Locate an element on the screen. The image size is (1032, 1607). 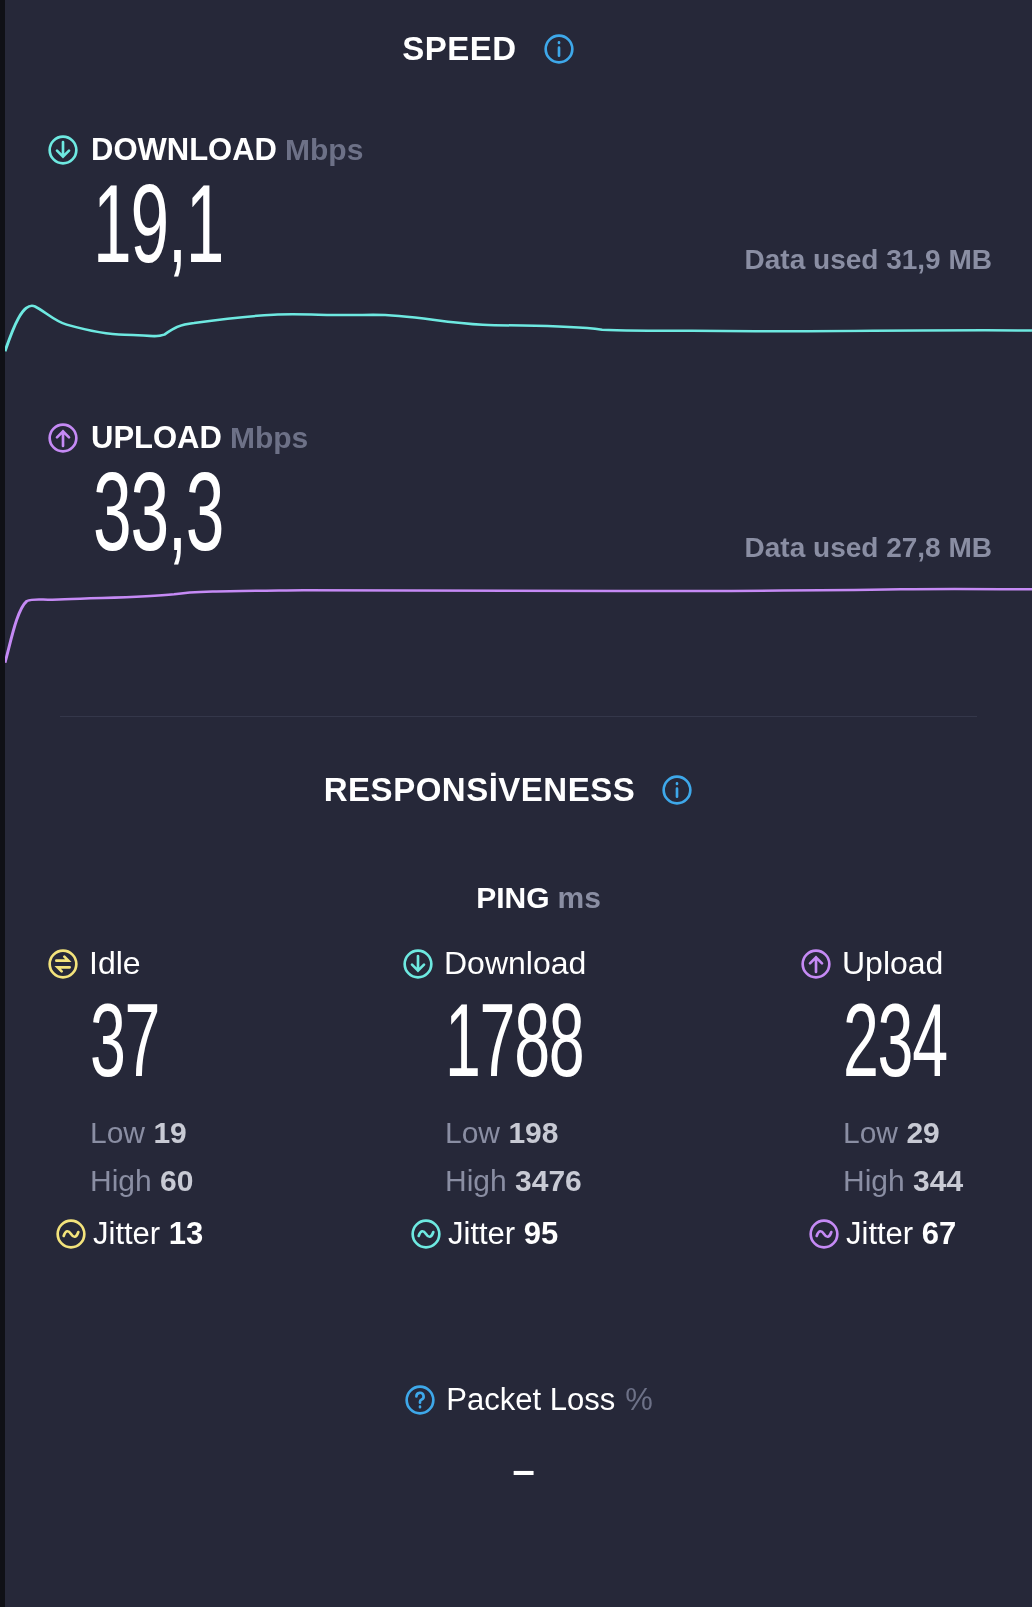
high-reading: High 60 is located at coordinates (142, 1181).